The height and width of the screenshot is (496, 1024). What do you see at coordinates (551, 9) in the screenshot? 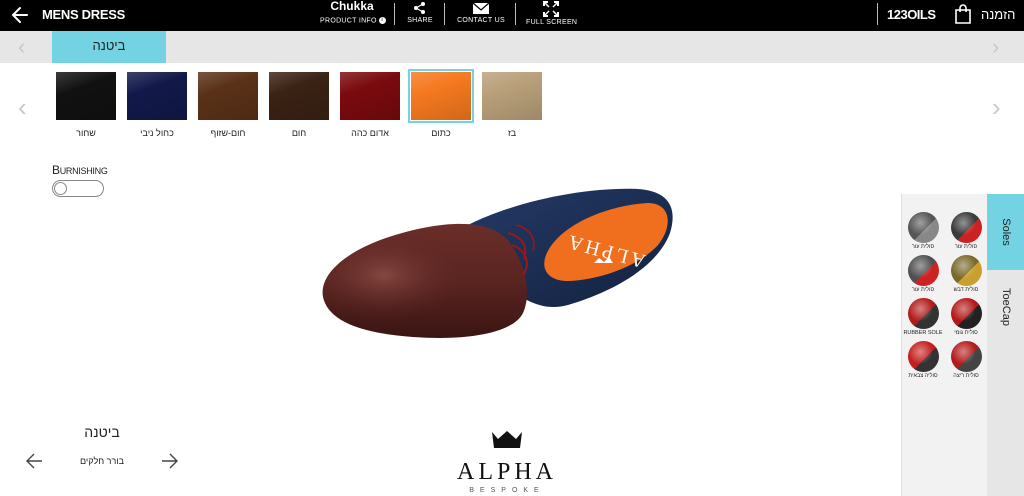
I see `fullscreen-icon` at bounding box center [551, 9].